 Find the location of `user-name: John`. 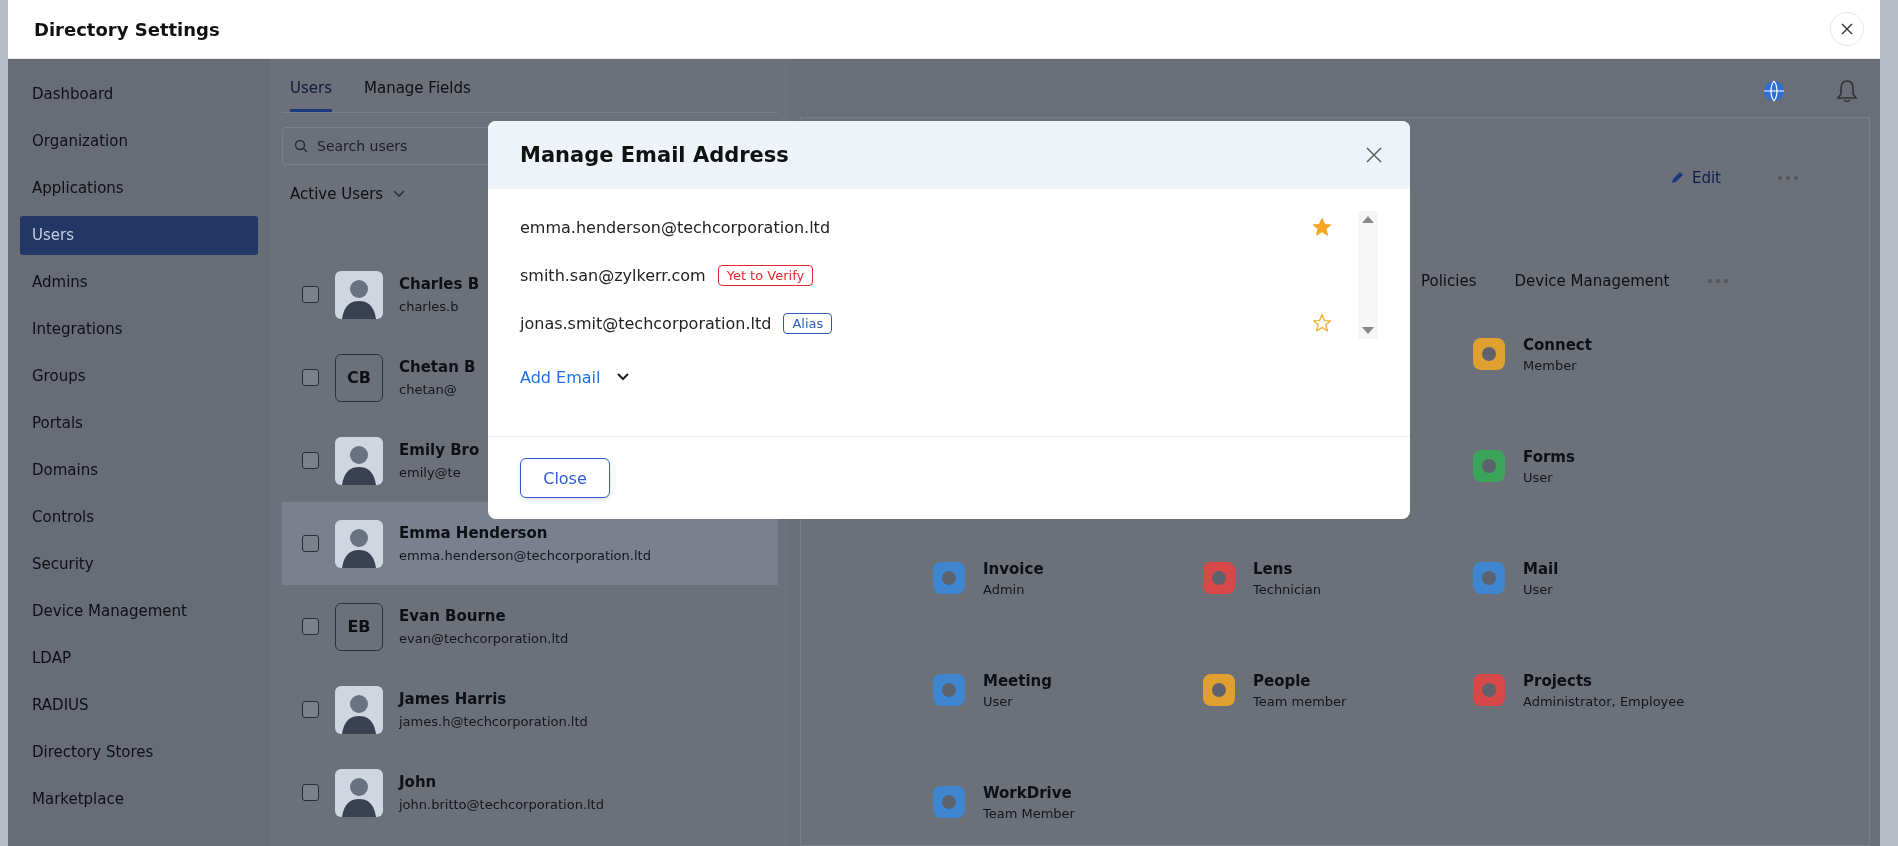

user-name: John is located at coordinates (418, 782).